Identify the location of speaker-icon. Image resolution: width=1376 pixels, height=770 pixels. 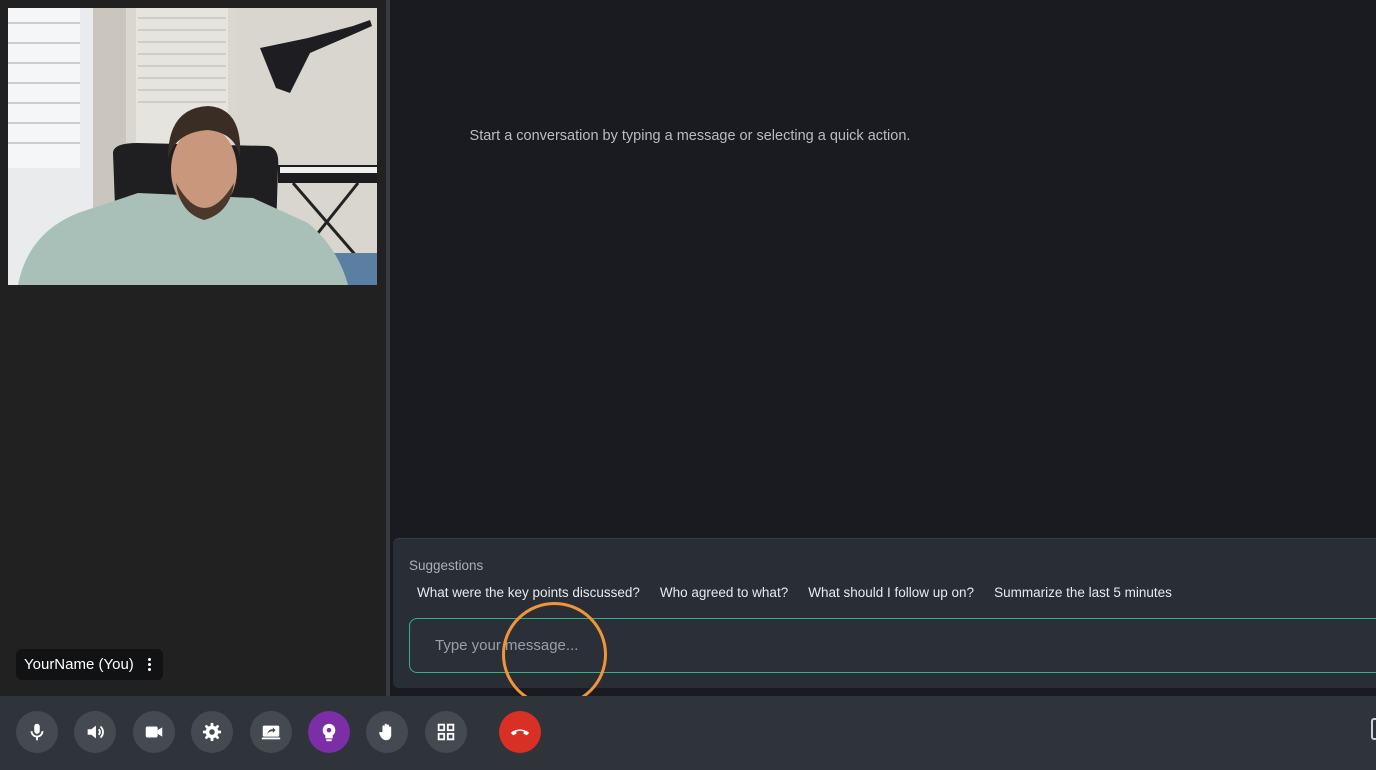
(95, 732).